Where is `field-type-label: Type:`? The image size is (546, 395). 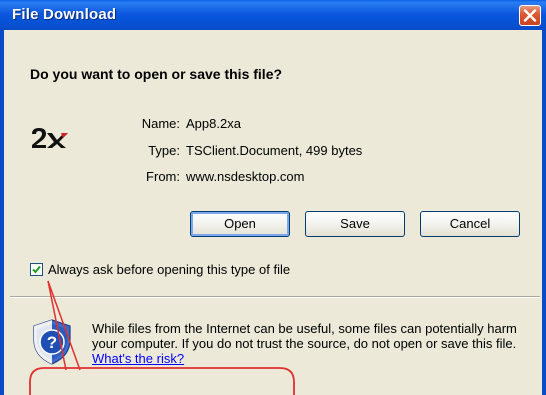
field-type-label: Type: is located at coordinates (164, 150).